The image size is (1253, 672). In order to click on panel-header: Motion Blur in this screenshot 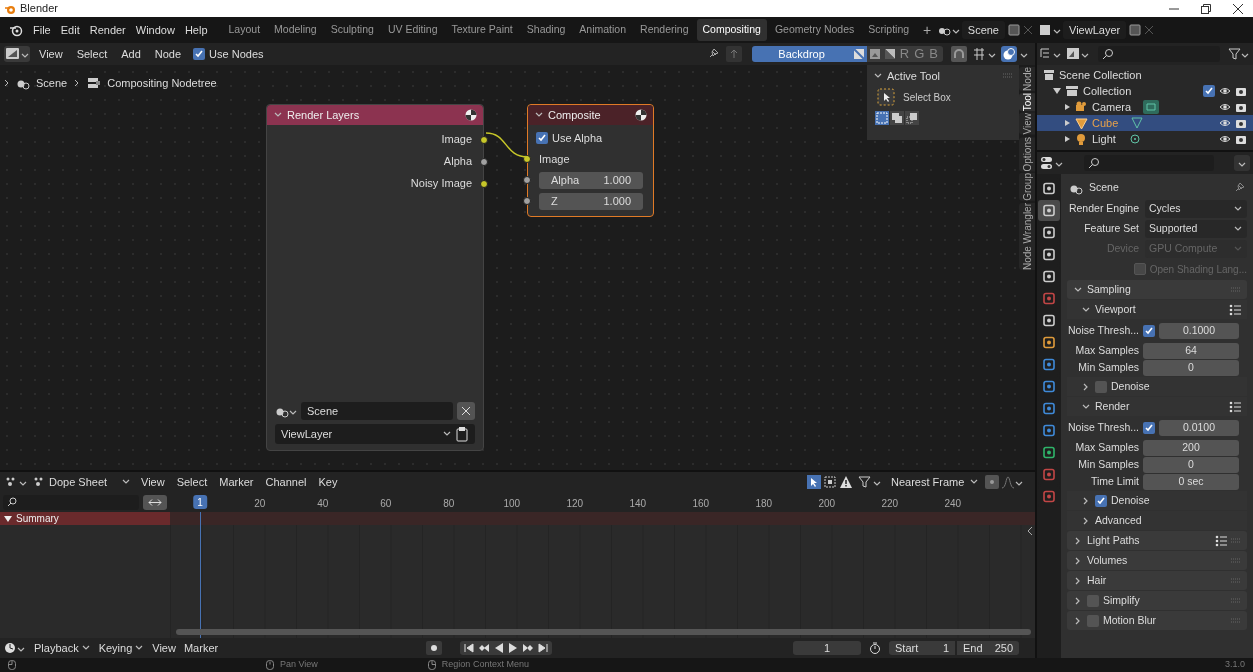, I will do `click(1157, 620)`.